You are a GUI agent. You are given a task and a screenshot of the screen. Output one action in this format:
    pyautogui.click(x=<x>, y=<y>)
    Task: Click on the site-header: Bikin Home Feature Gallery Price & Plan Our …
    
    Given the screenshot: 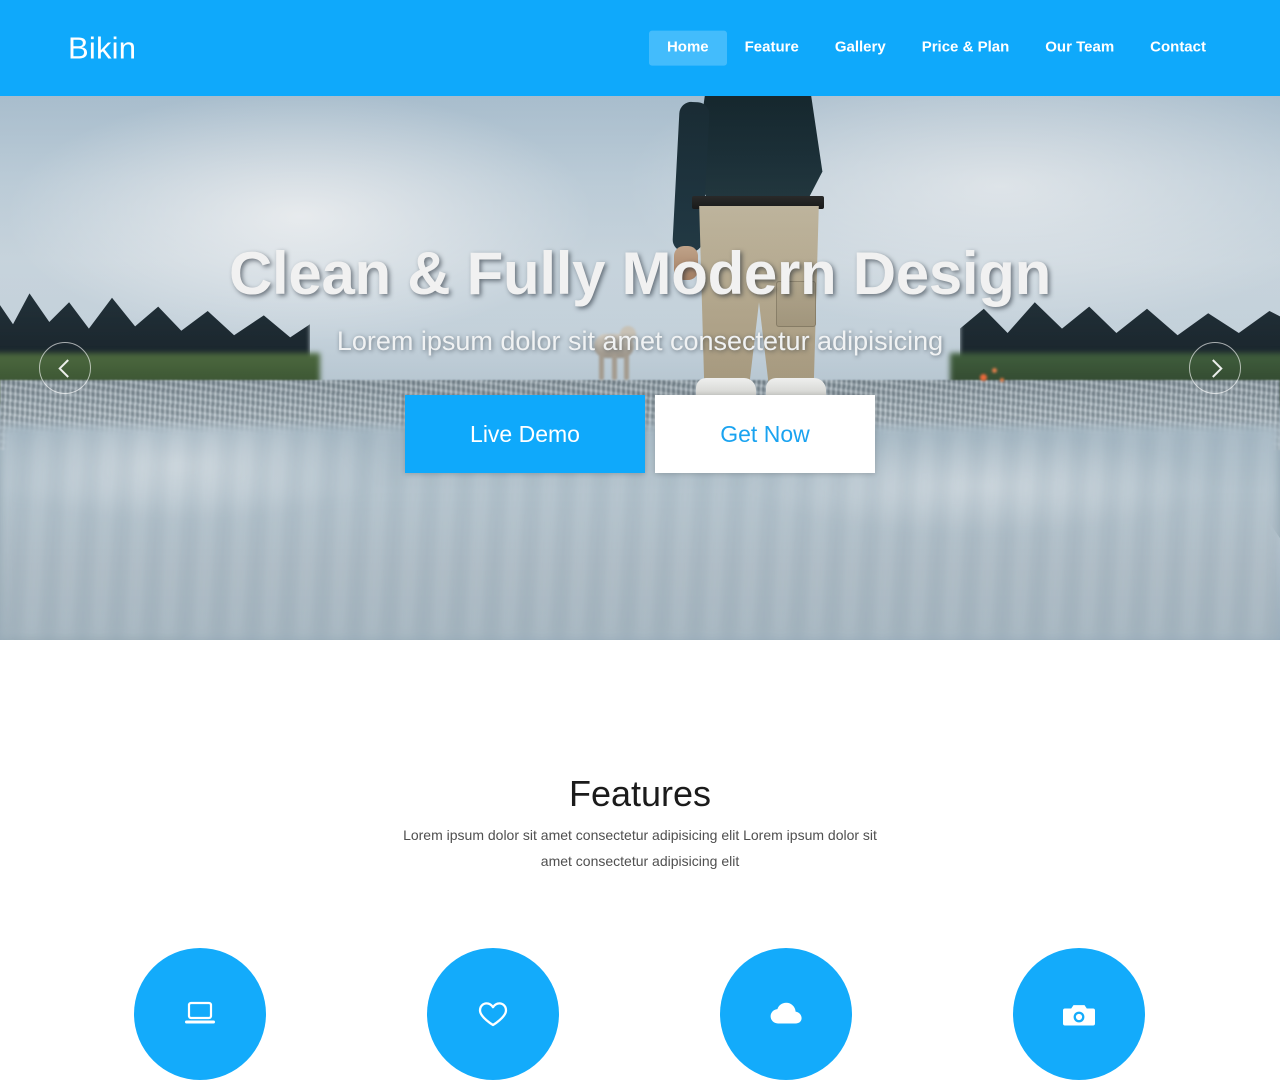 What is the action you would take?
    pyautogui.click(x=640, y=48)
    